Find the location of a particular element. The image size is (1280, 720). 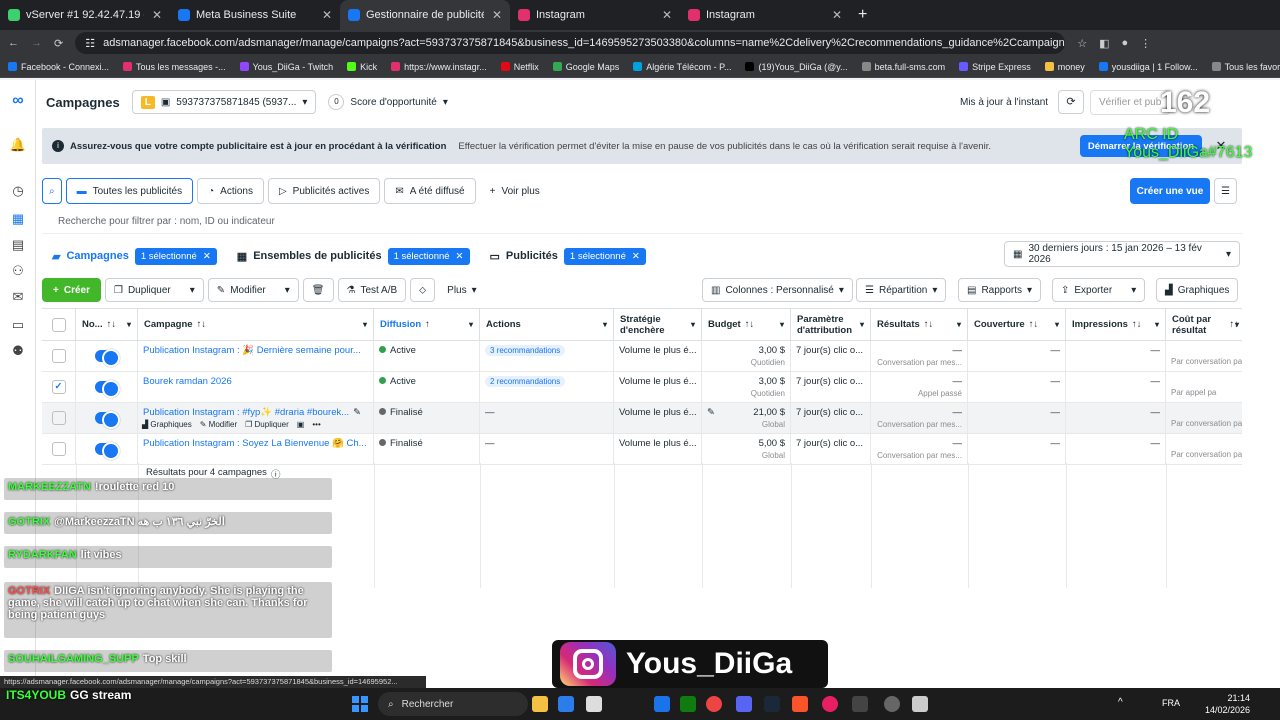

campaign-name-link: Bourek ramdan 2026 is located at coordinates (187, 381).